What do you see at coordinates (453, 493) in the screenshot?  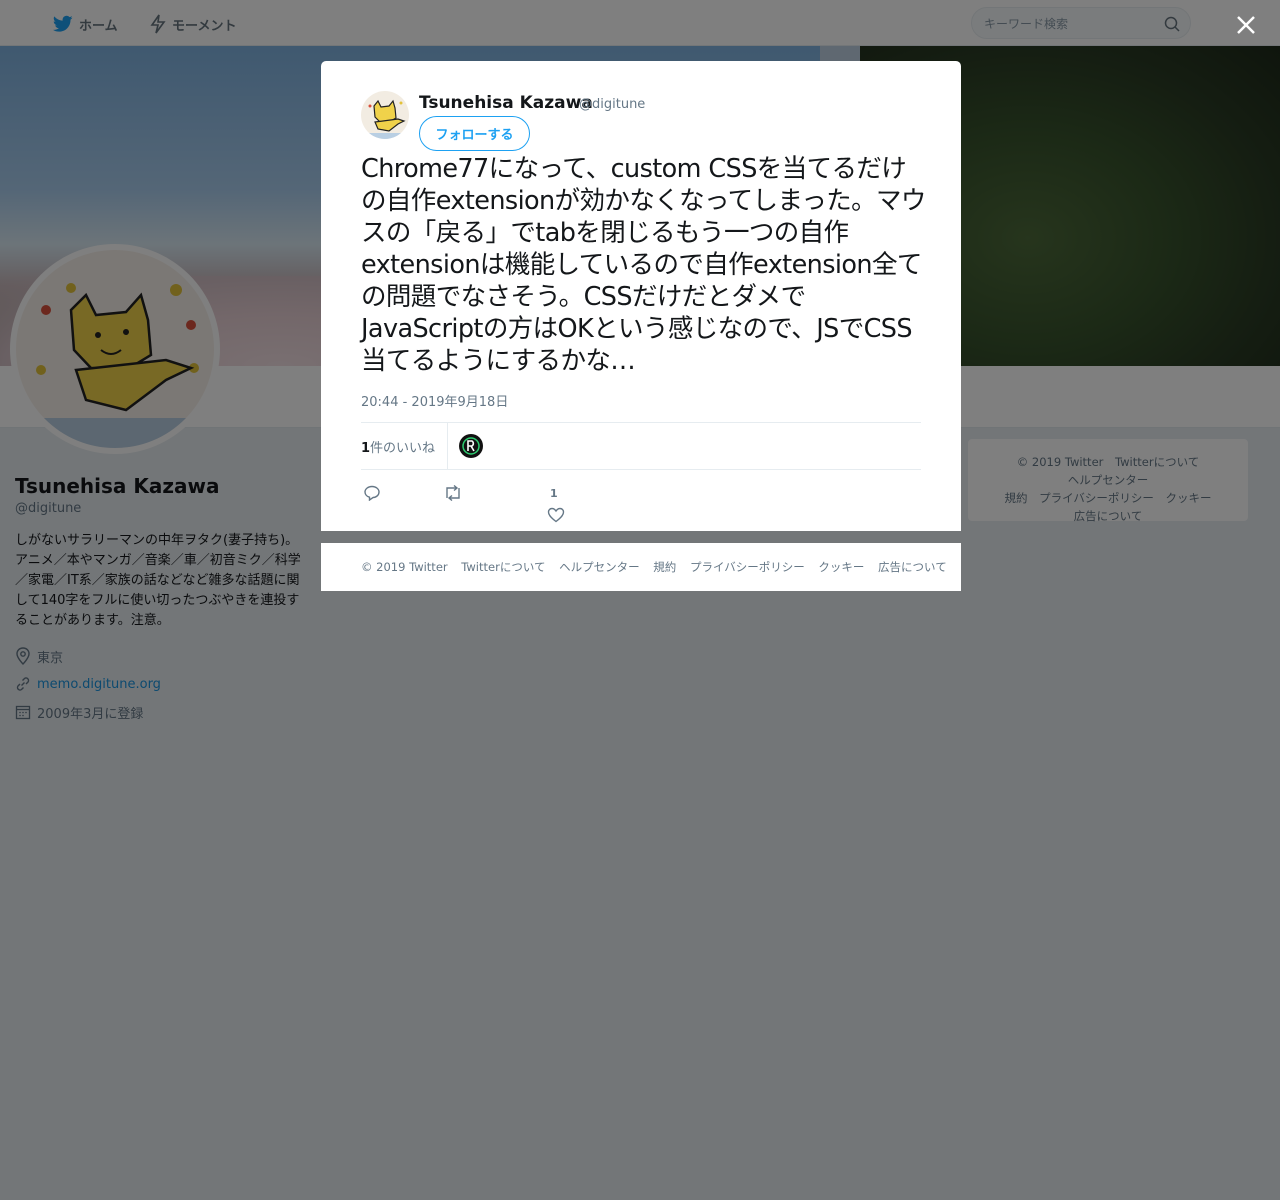 I see `retweet-icon` at bounding box center [453, 493].